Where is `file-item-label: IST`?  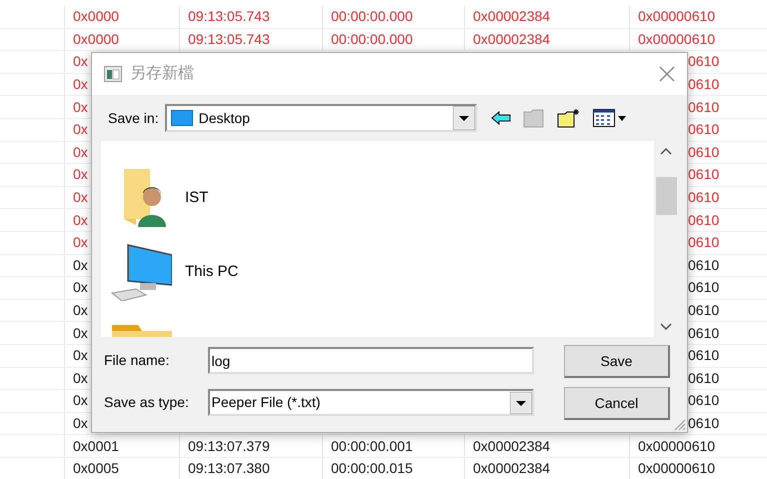 file-item-label: IST is located at coordinates (196, 198).